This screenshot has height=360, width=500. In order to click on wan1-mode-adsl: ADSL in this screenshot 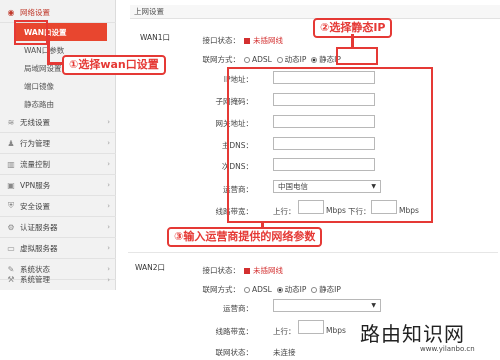, I will do `click(258, 59)`.